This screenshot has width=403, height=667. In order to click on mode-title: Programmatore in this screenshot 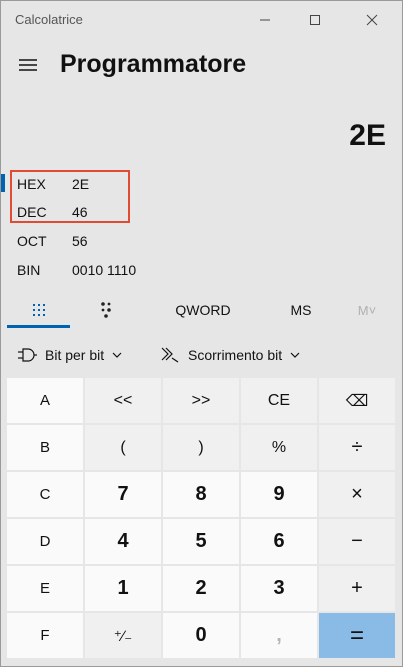, I will do `click(153, 64)`.